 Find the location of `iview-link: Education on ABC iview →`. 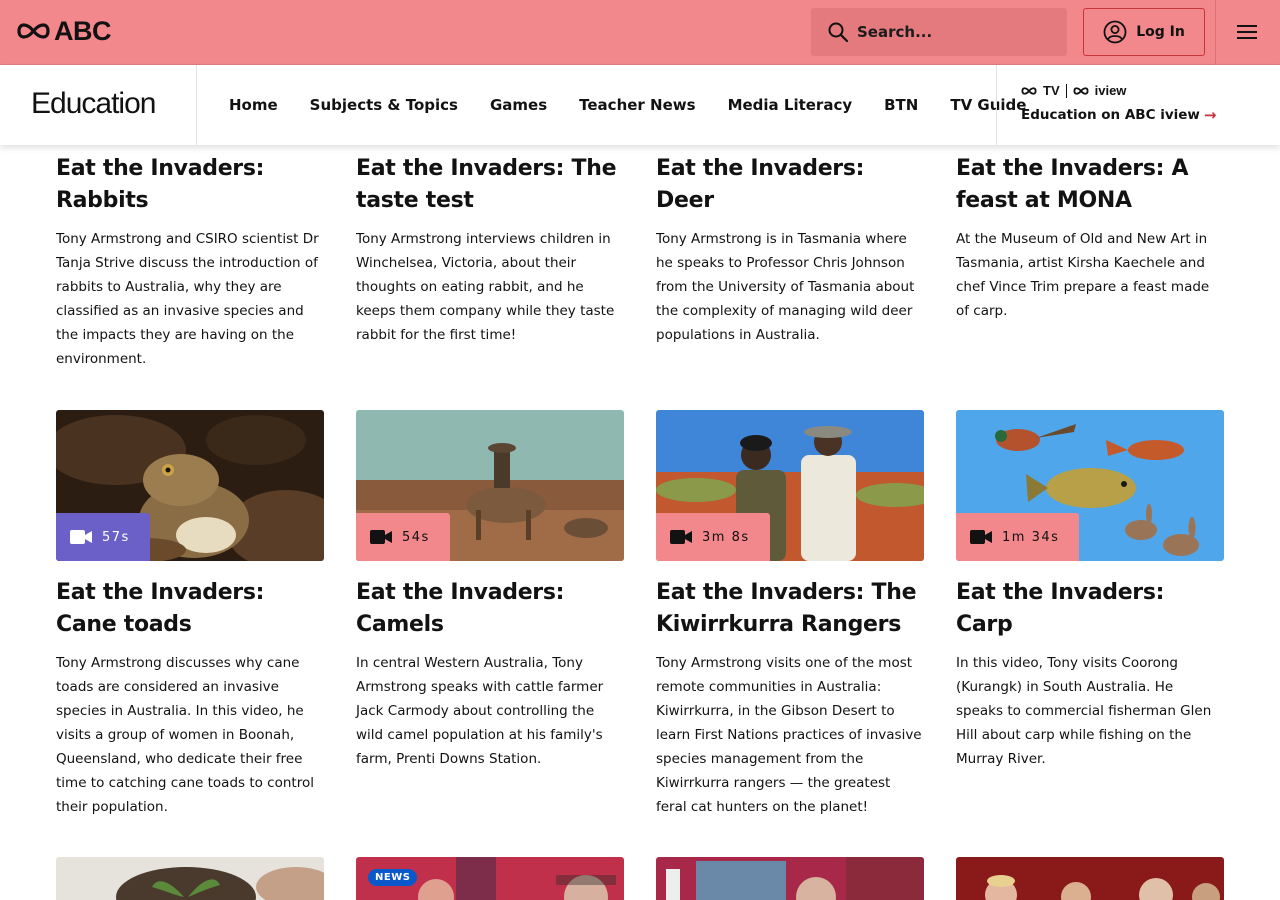

iview-link: Education on ABC iview → is located at coordinates (1118, 115).